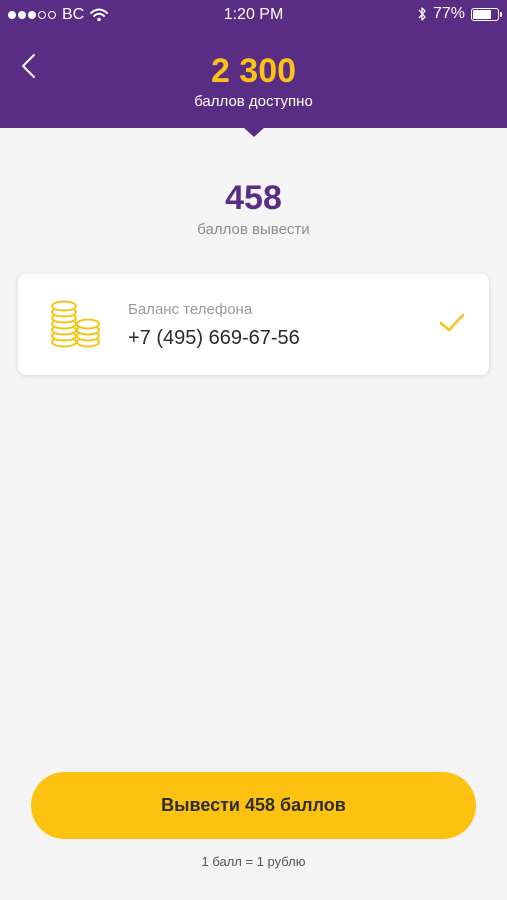 The height and width of the screenshot is (900, 507). I want to click on status-bar: BC 1:20 PM 77%, so click(253, 15).